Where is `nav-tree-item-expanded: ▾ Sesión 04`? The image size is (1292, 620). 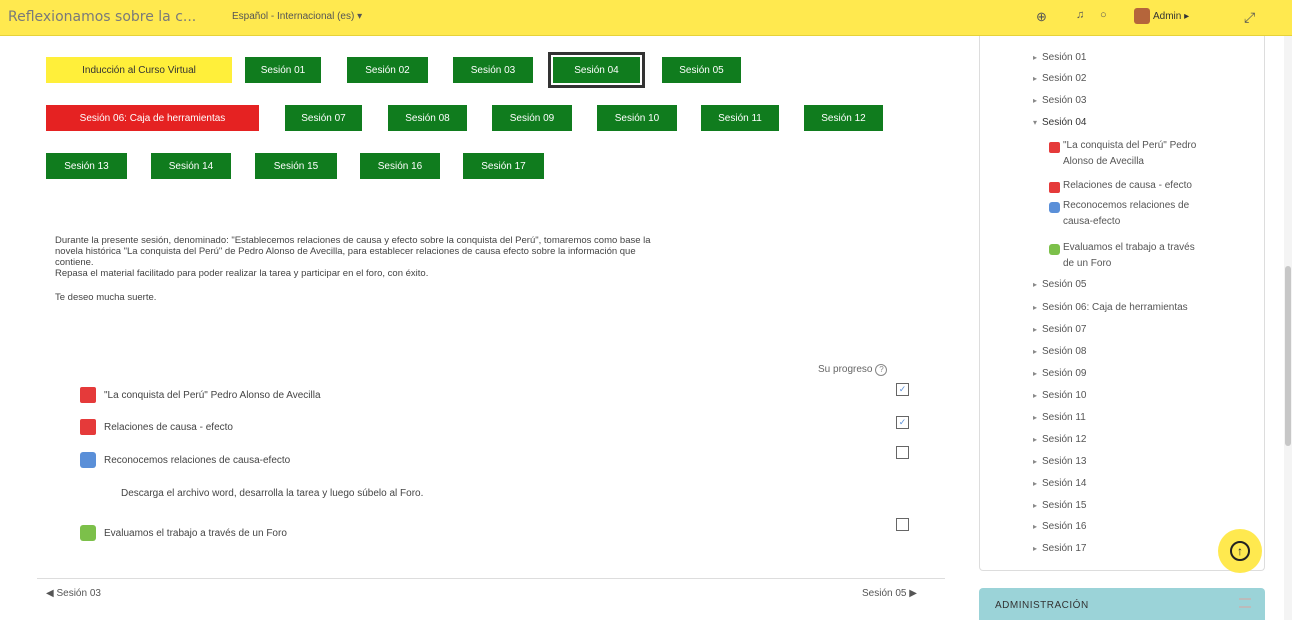
nav-tree-item-expanded: ▾ Sesión 04 is located at coordinates (1060, 122).